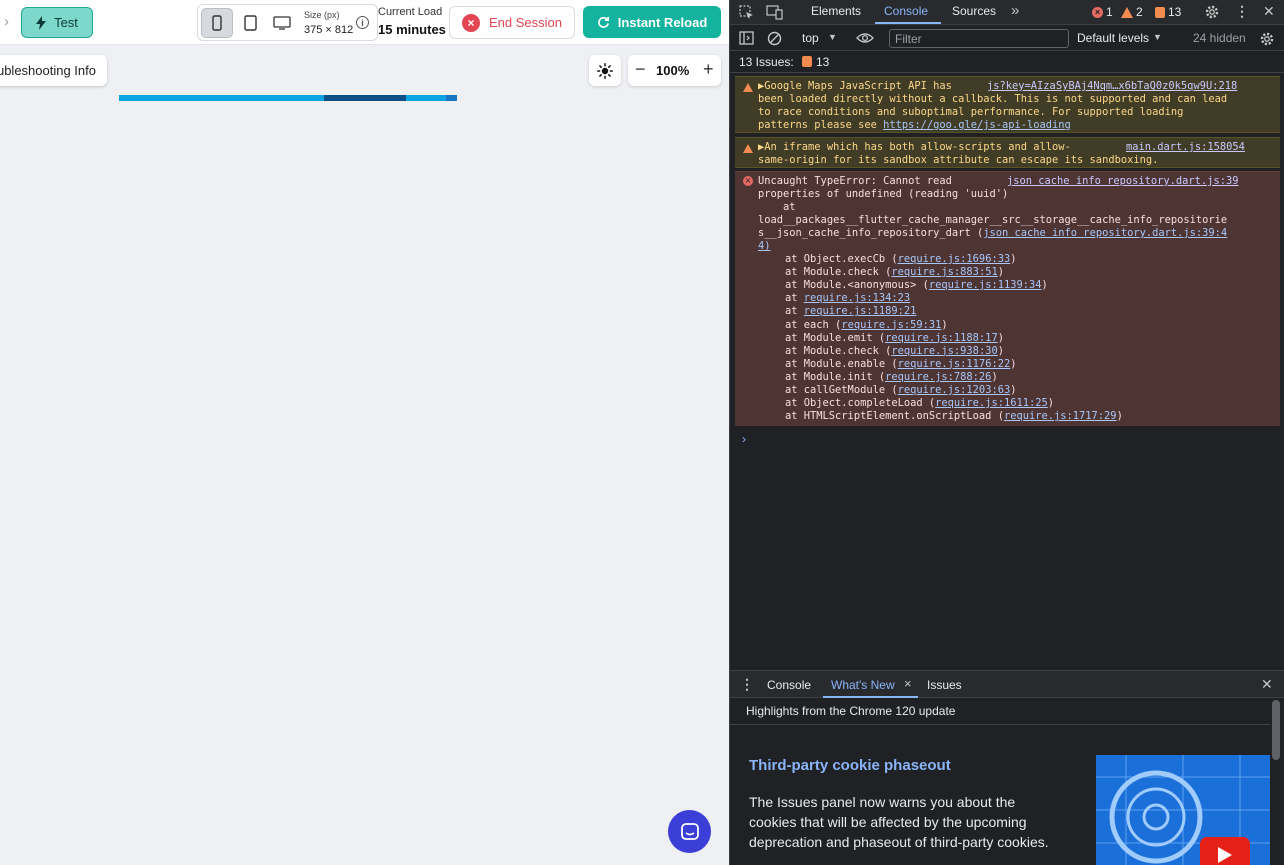  I want to click on stack-frame-text: at, so click(794, 311).